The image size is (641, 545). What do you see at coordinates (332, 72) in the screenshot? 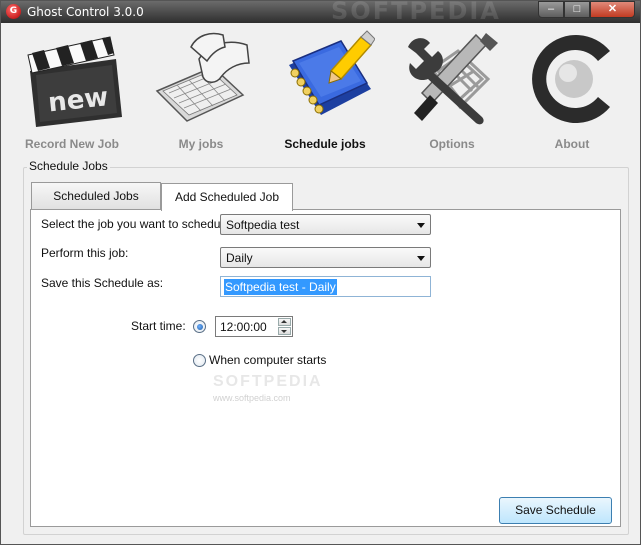
I see `notebook-pencil-icon` at bounding box center [332, 72].